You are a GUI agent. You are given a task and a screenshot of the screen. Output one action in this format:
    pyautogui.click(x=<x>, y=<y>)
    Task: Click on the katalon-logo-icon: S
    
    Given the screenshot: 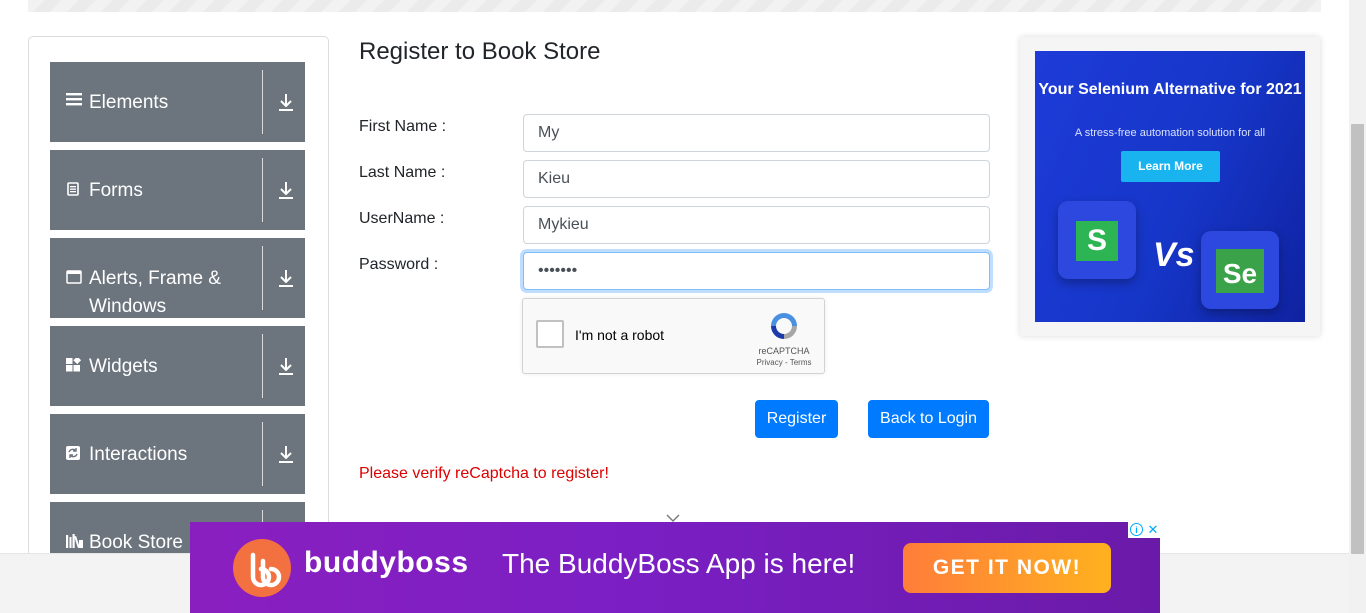 What is the action you would take?
    pyautogui.click(x=1097, y=240)
    